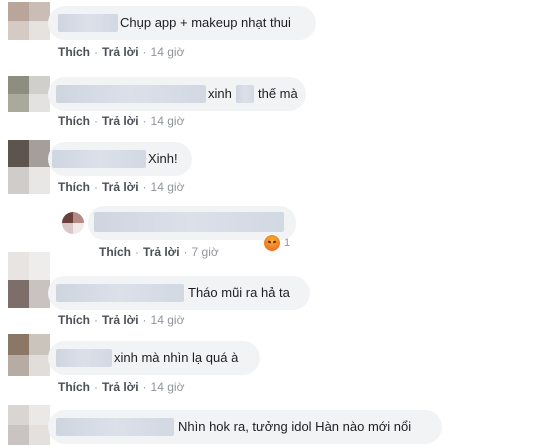 This screenshot has width=534, height=445. I want to click on reaction-number: 1, so click(287, 243).